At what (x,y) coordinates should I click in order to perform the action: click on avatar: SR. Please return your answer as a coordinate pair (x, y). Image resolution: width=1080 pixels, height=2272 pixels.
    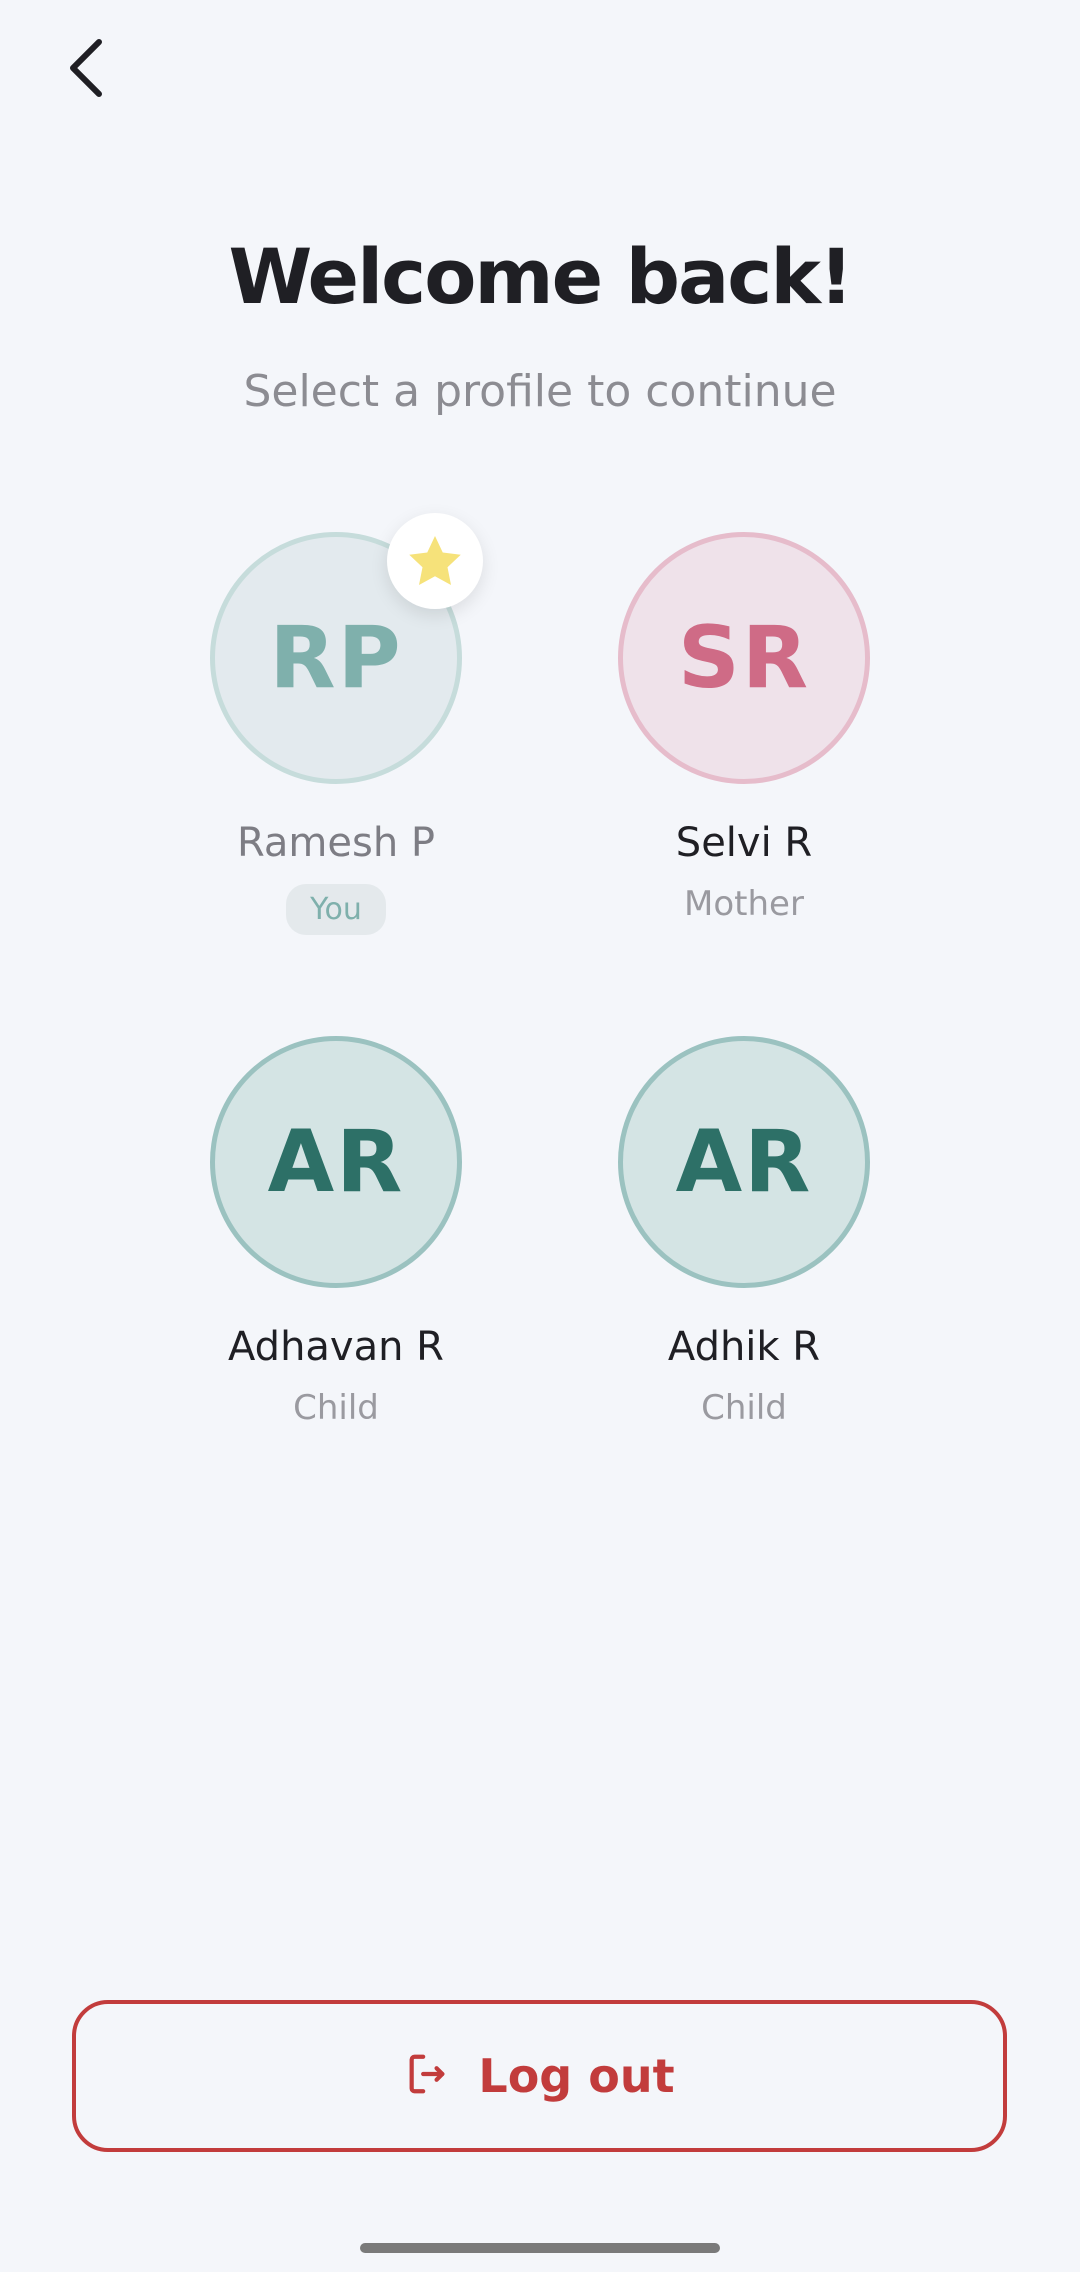
    Looking at the image, I should click on (744, 658).